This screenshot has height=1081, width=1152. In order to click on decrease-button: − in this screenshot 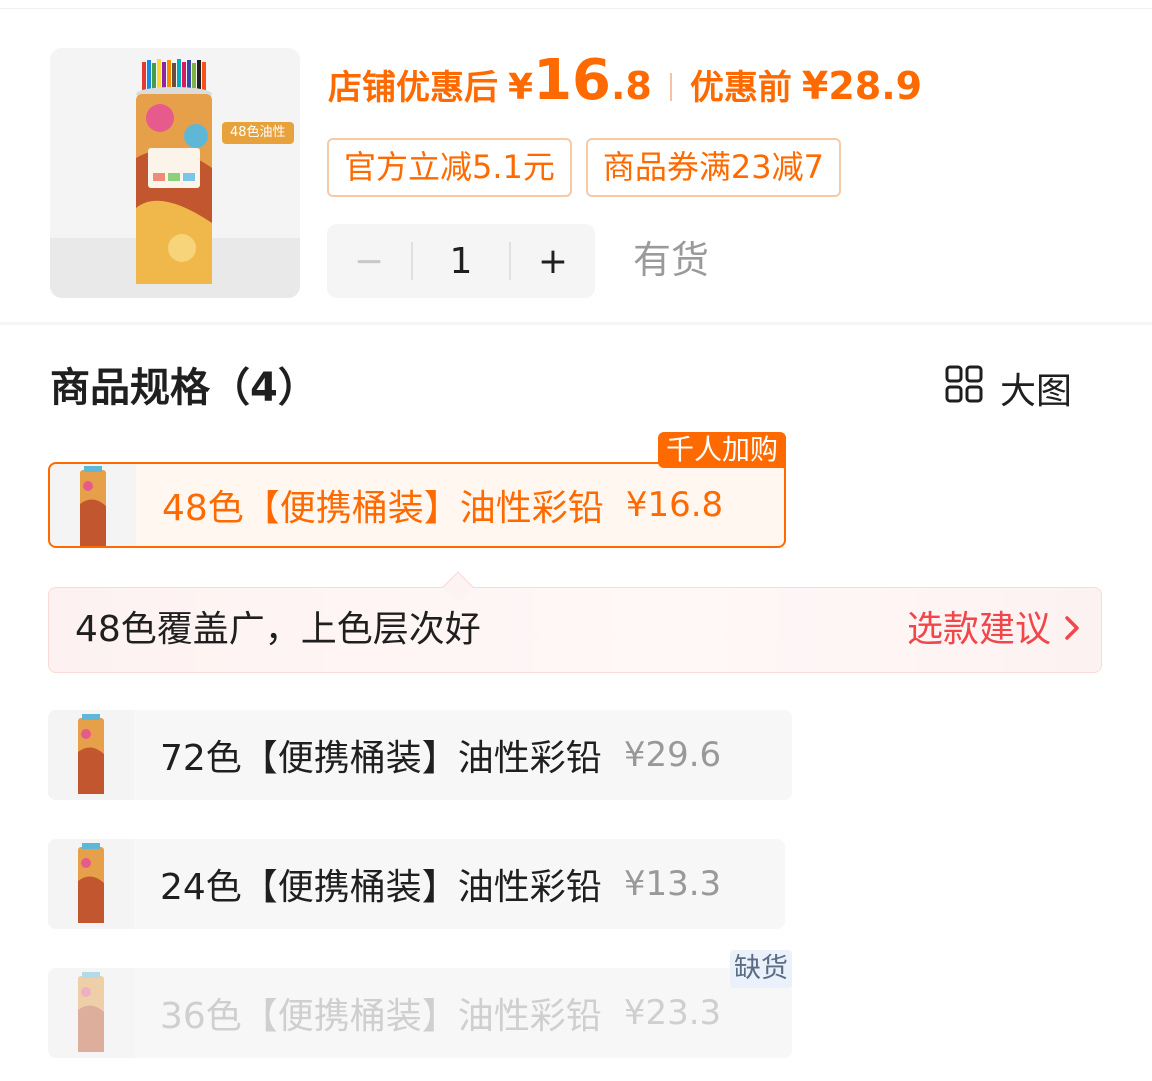, I will do `click(369, 261)`.